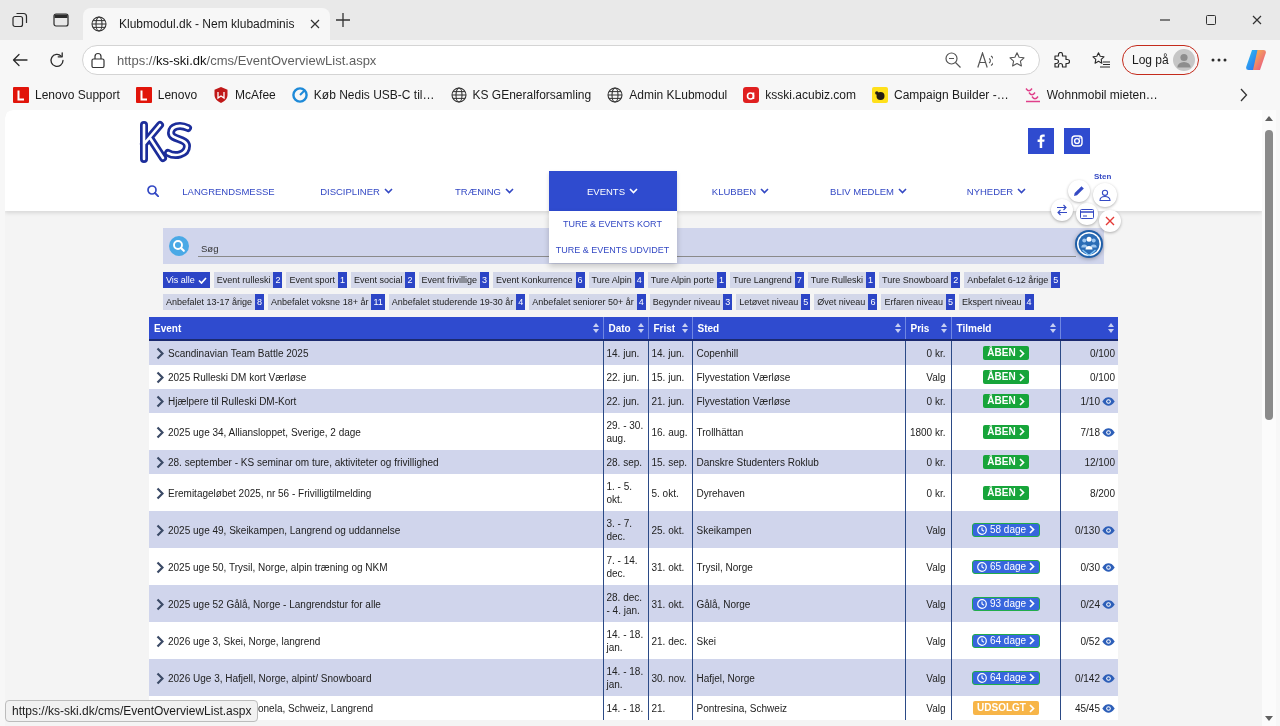 The width and height of the screenshot is (1280, 726). Describe the element at coordinates (457, 302) in the screenshot. I see `filter-tag: Anbefalet studerende 19-30 år 4` at that location.